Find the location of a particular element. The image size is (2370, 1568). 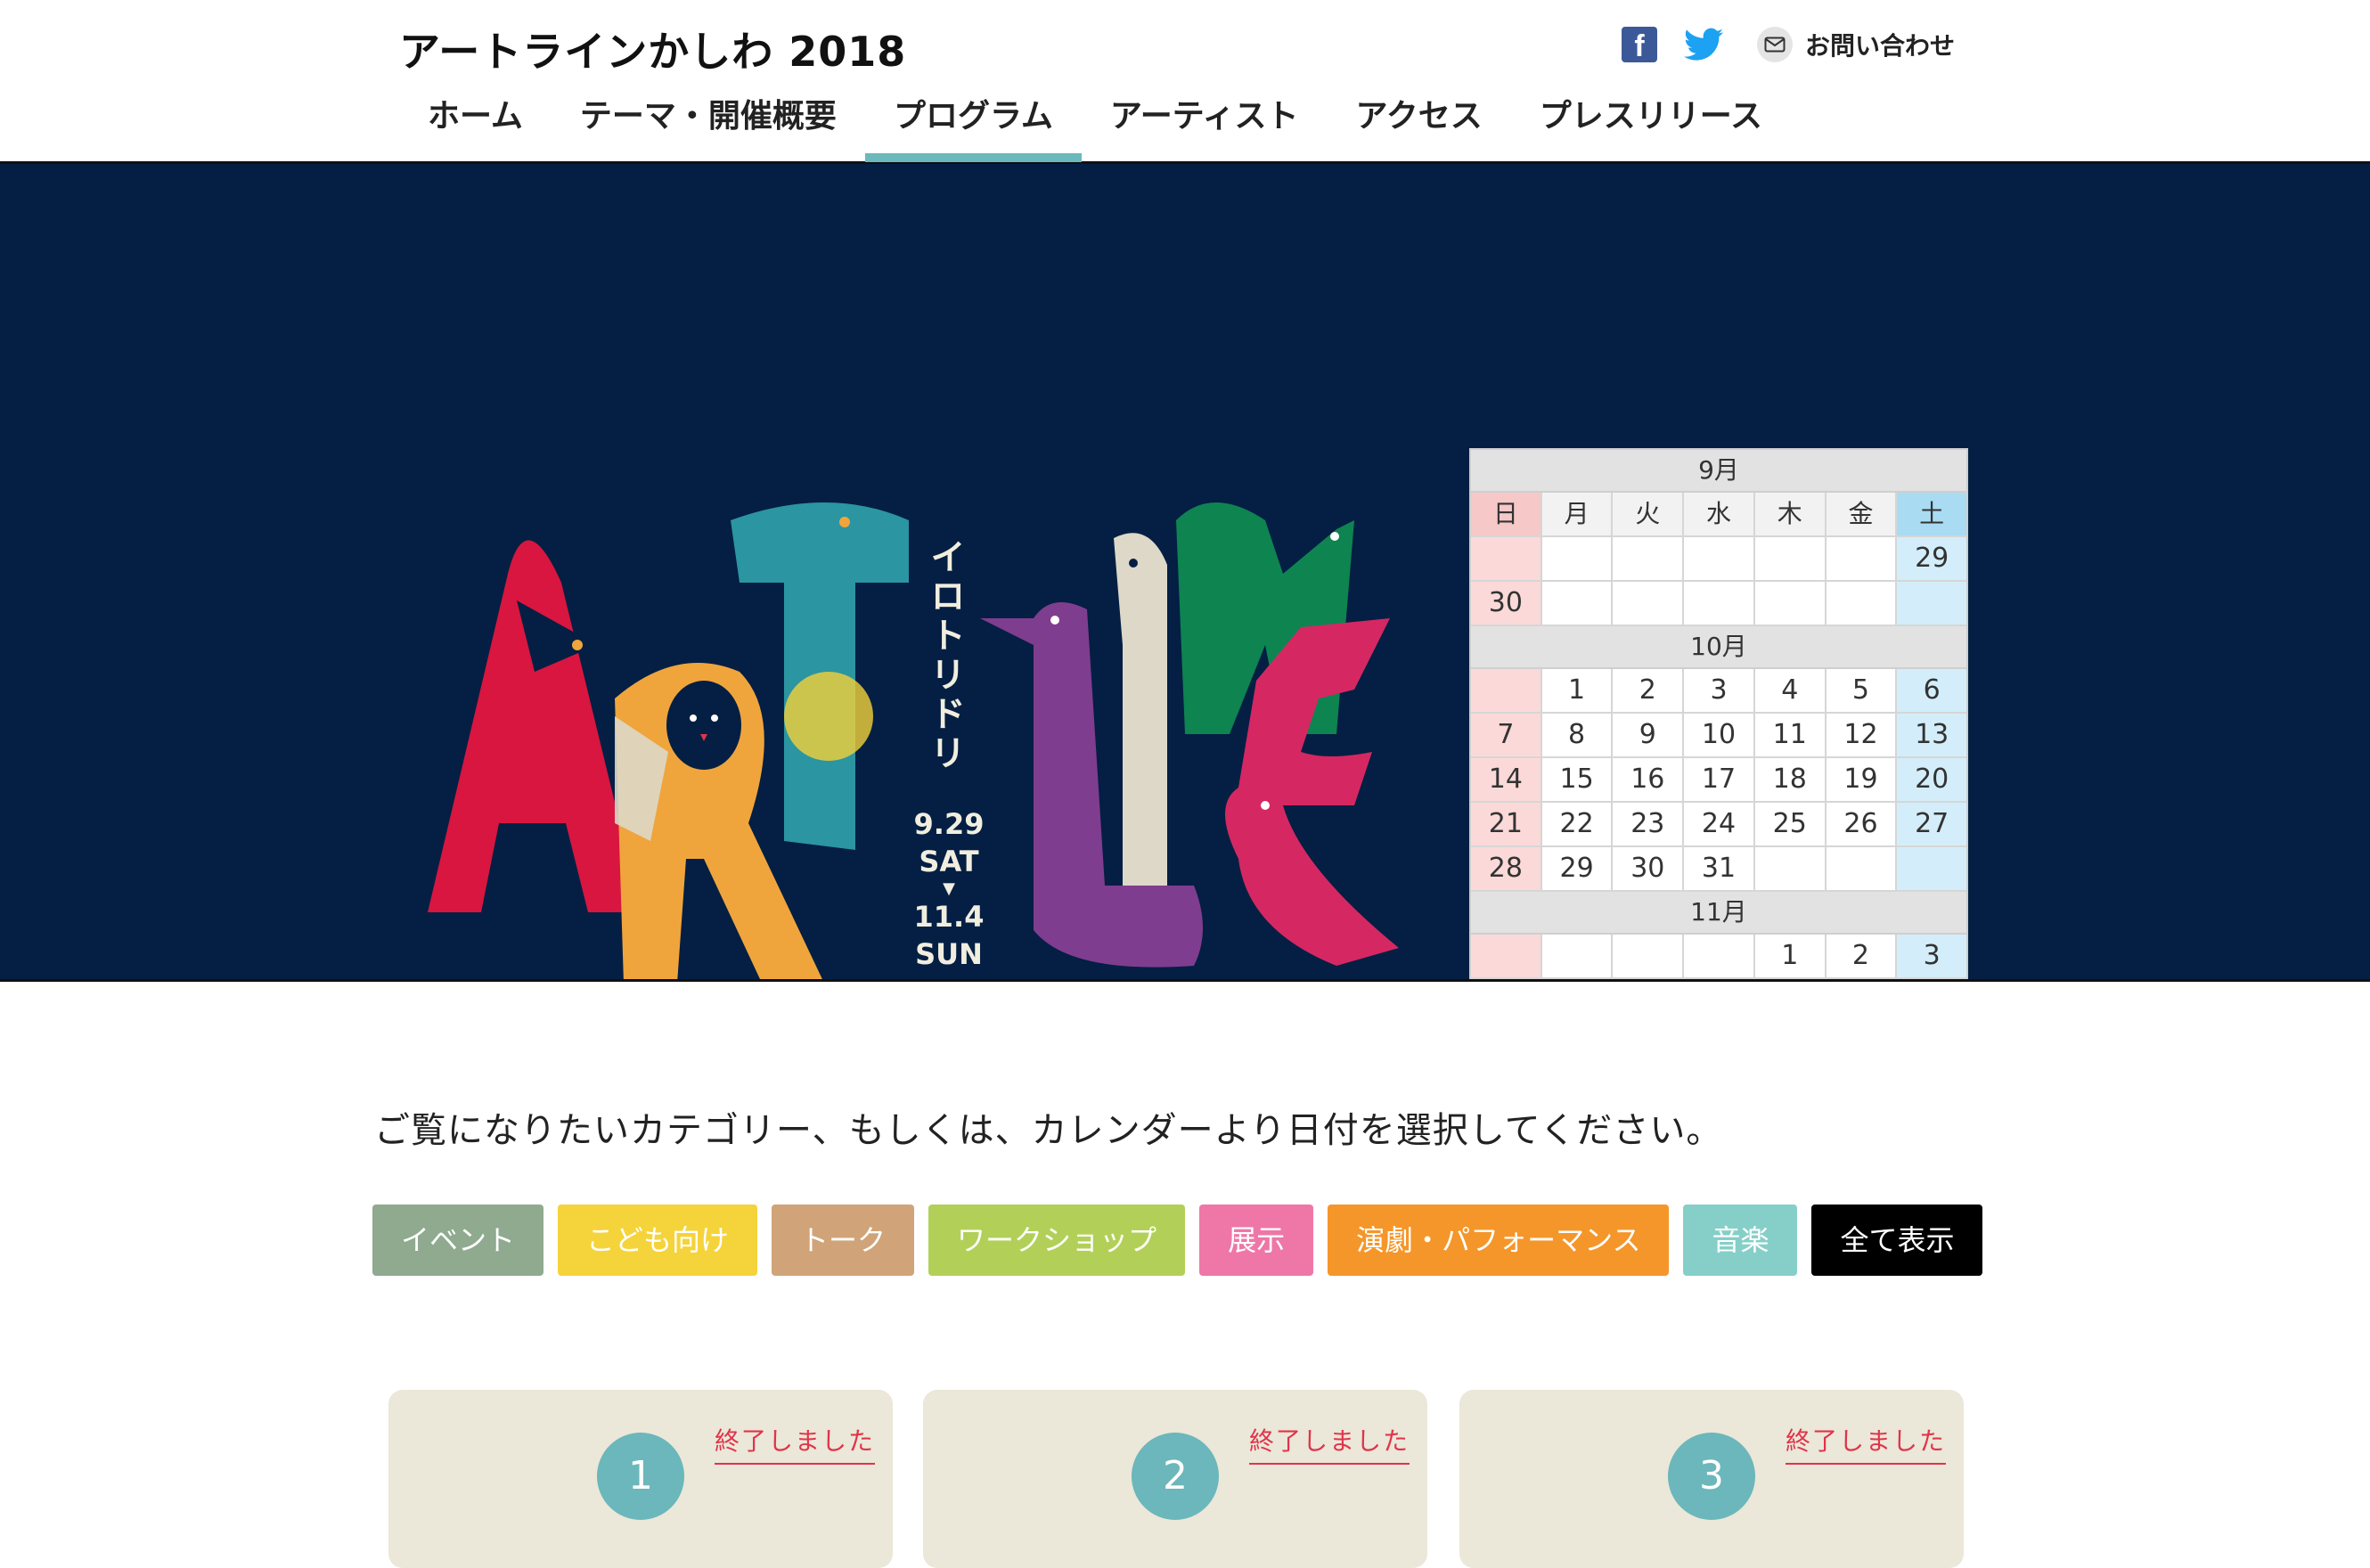

category-exhibition-button: 展示 is located at coordinates (1256, 1240).